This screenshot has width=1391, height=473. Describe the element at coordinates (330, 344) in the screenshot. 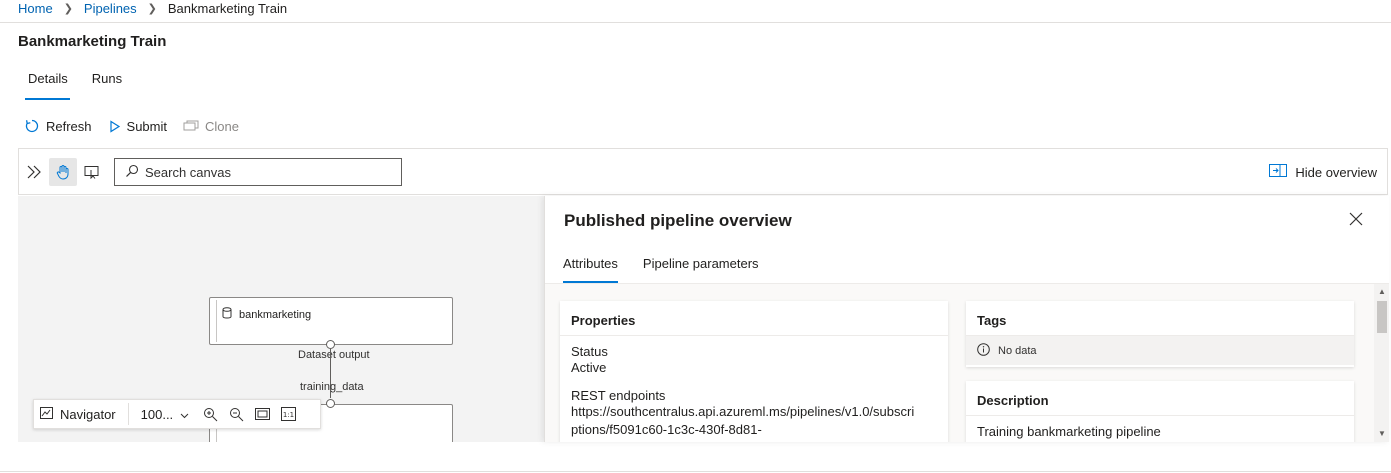

I see `output-port` at that location.